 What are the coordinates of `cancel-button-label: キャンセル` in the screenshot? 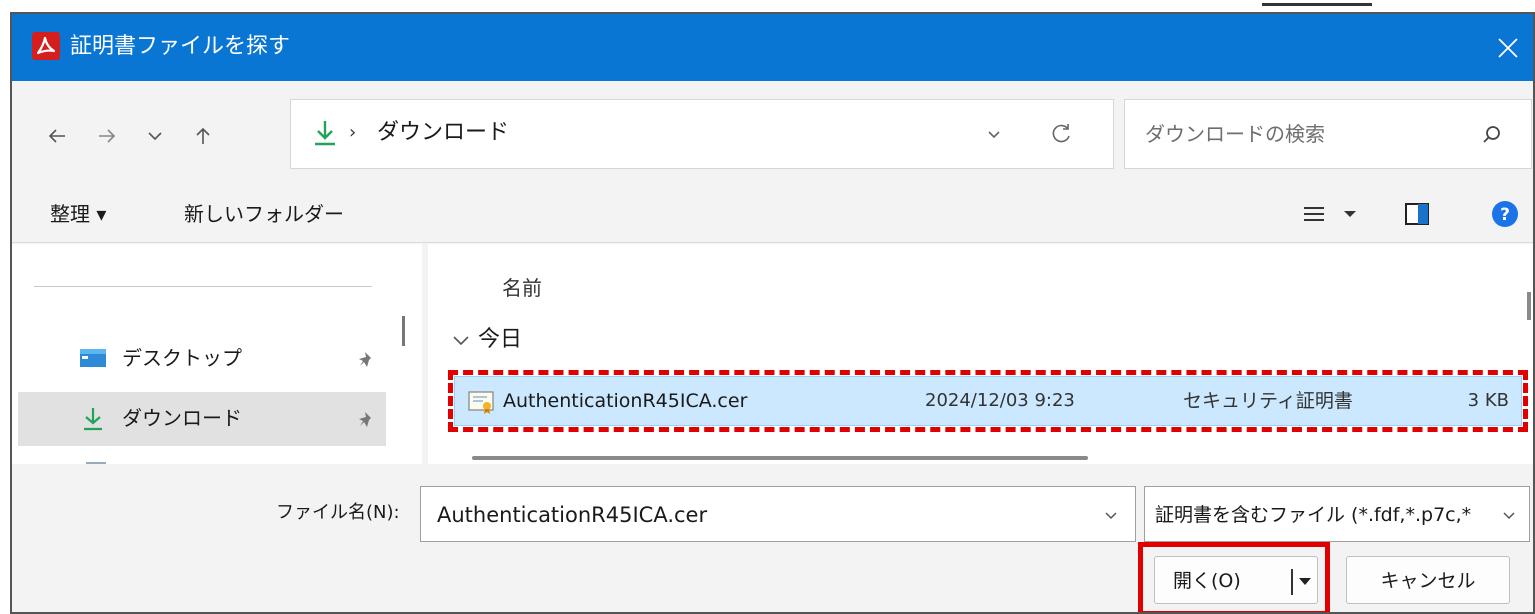 It's located at (1428, 581).